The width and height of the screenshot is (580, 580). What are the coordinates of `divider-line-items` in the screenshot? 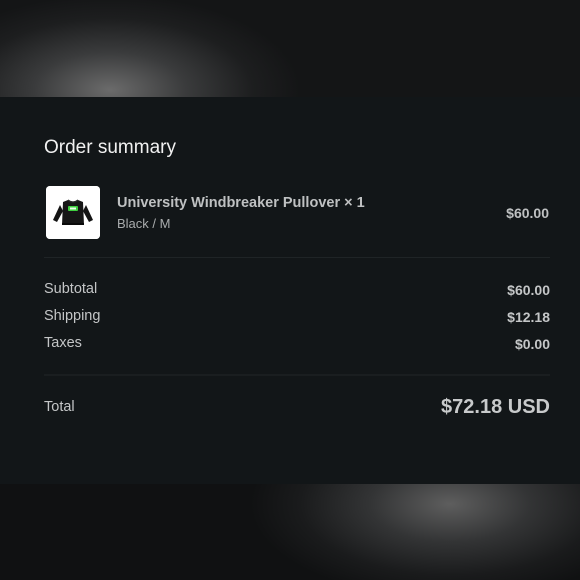 It's located at (297, 257).